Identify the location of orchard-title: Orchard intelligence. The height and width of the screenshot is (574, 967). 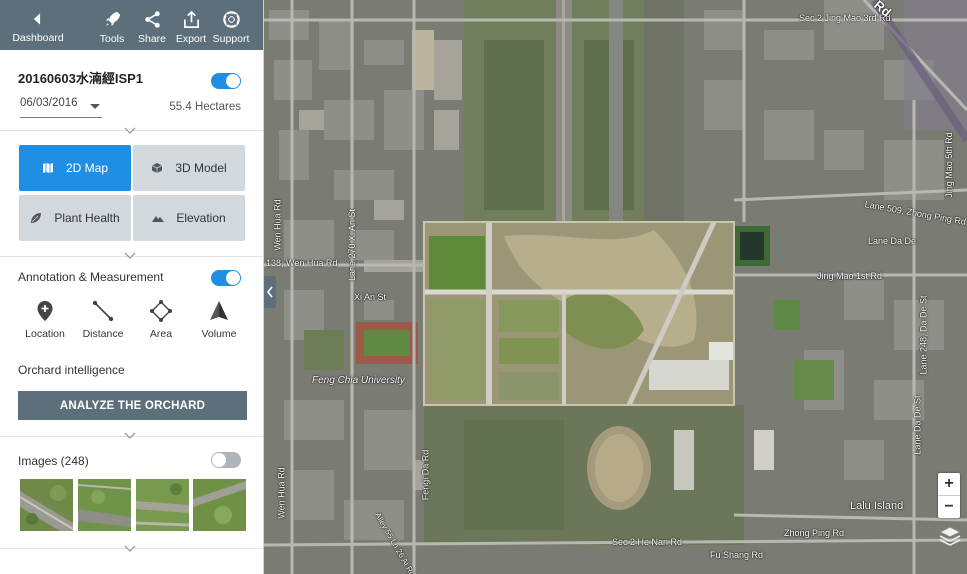
(71, 370).